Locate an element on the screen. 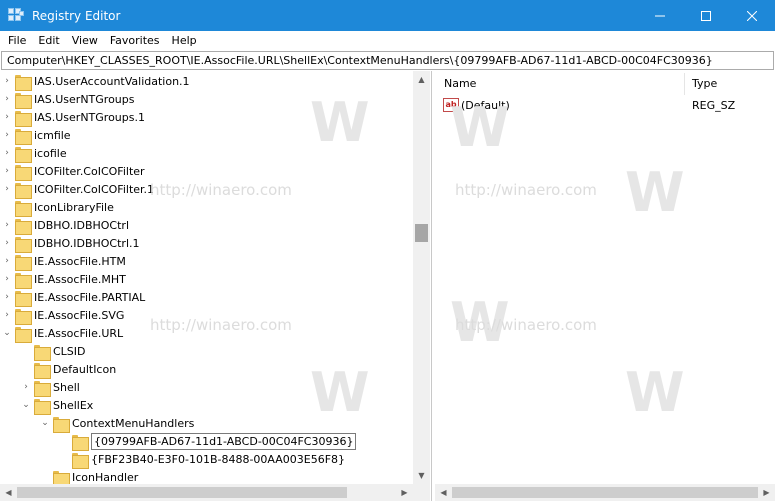 Image resolution: width=775 pixels, height=501 pixels. tree-item: › IE.AssocFile.SVG is located at coordinates (62, 315).